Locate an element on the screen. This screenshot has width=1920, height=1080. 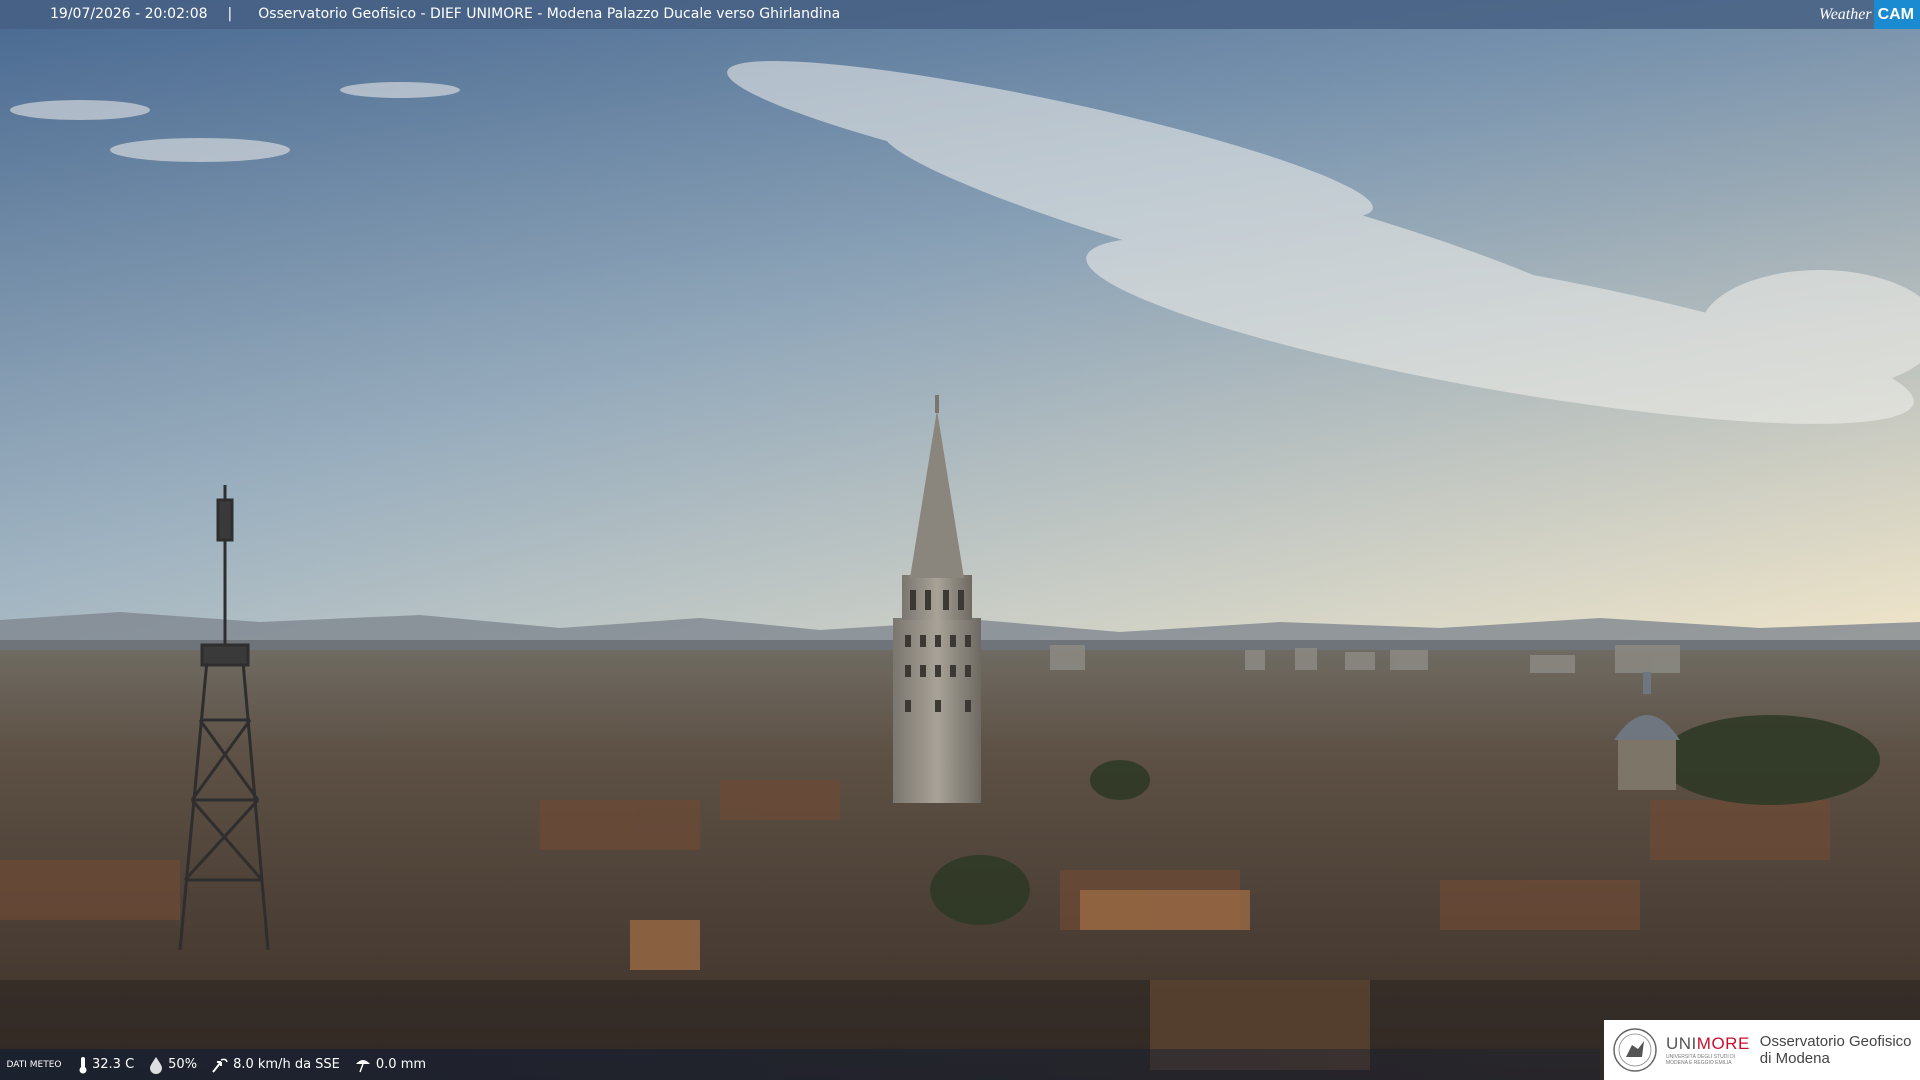
rain-value: 0.0 mm is located at coordinates (401, 1064).